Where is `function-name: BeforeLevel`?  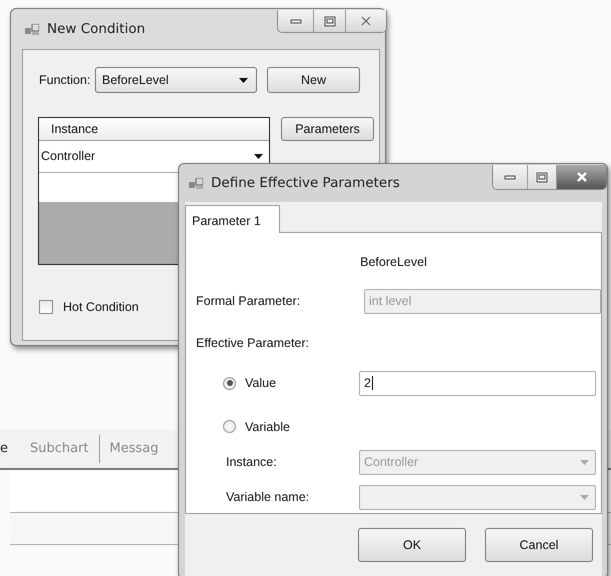
function-name: BeforeLevel is located at coordinates (393, 262).